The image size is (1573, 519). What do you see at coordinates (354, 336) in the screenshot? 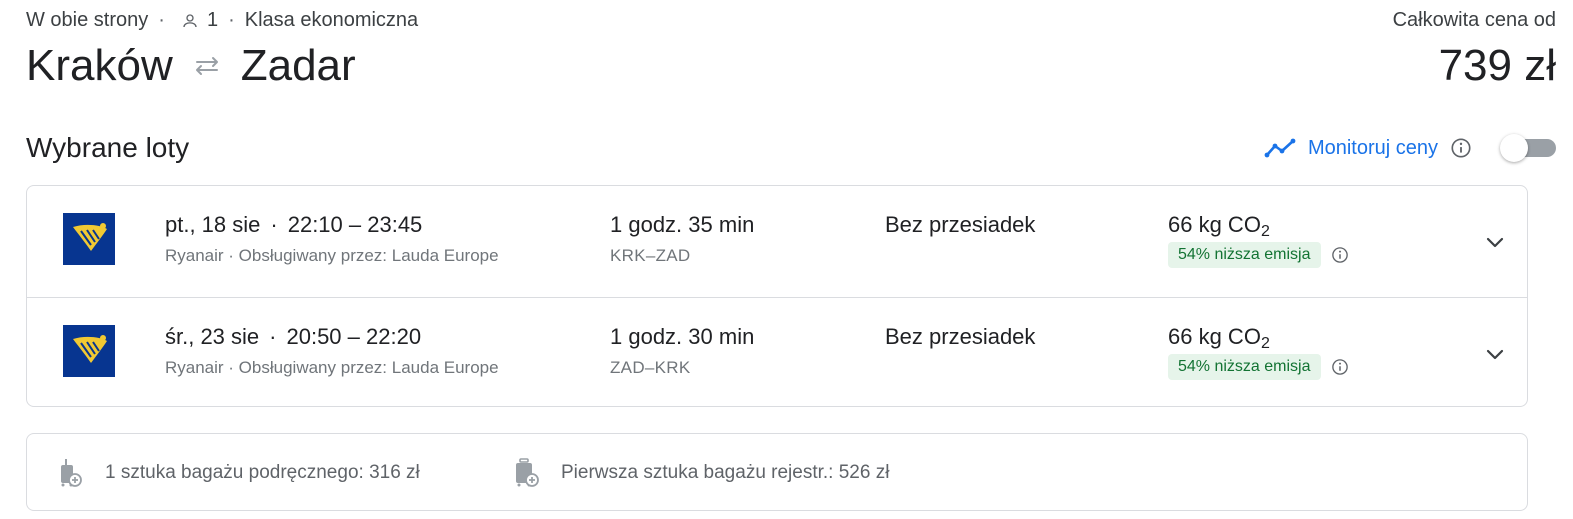
I see `flight-times-range: 20:50 – 22:20` at bounding box center [354, 336].